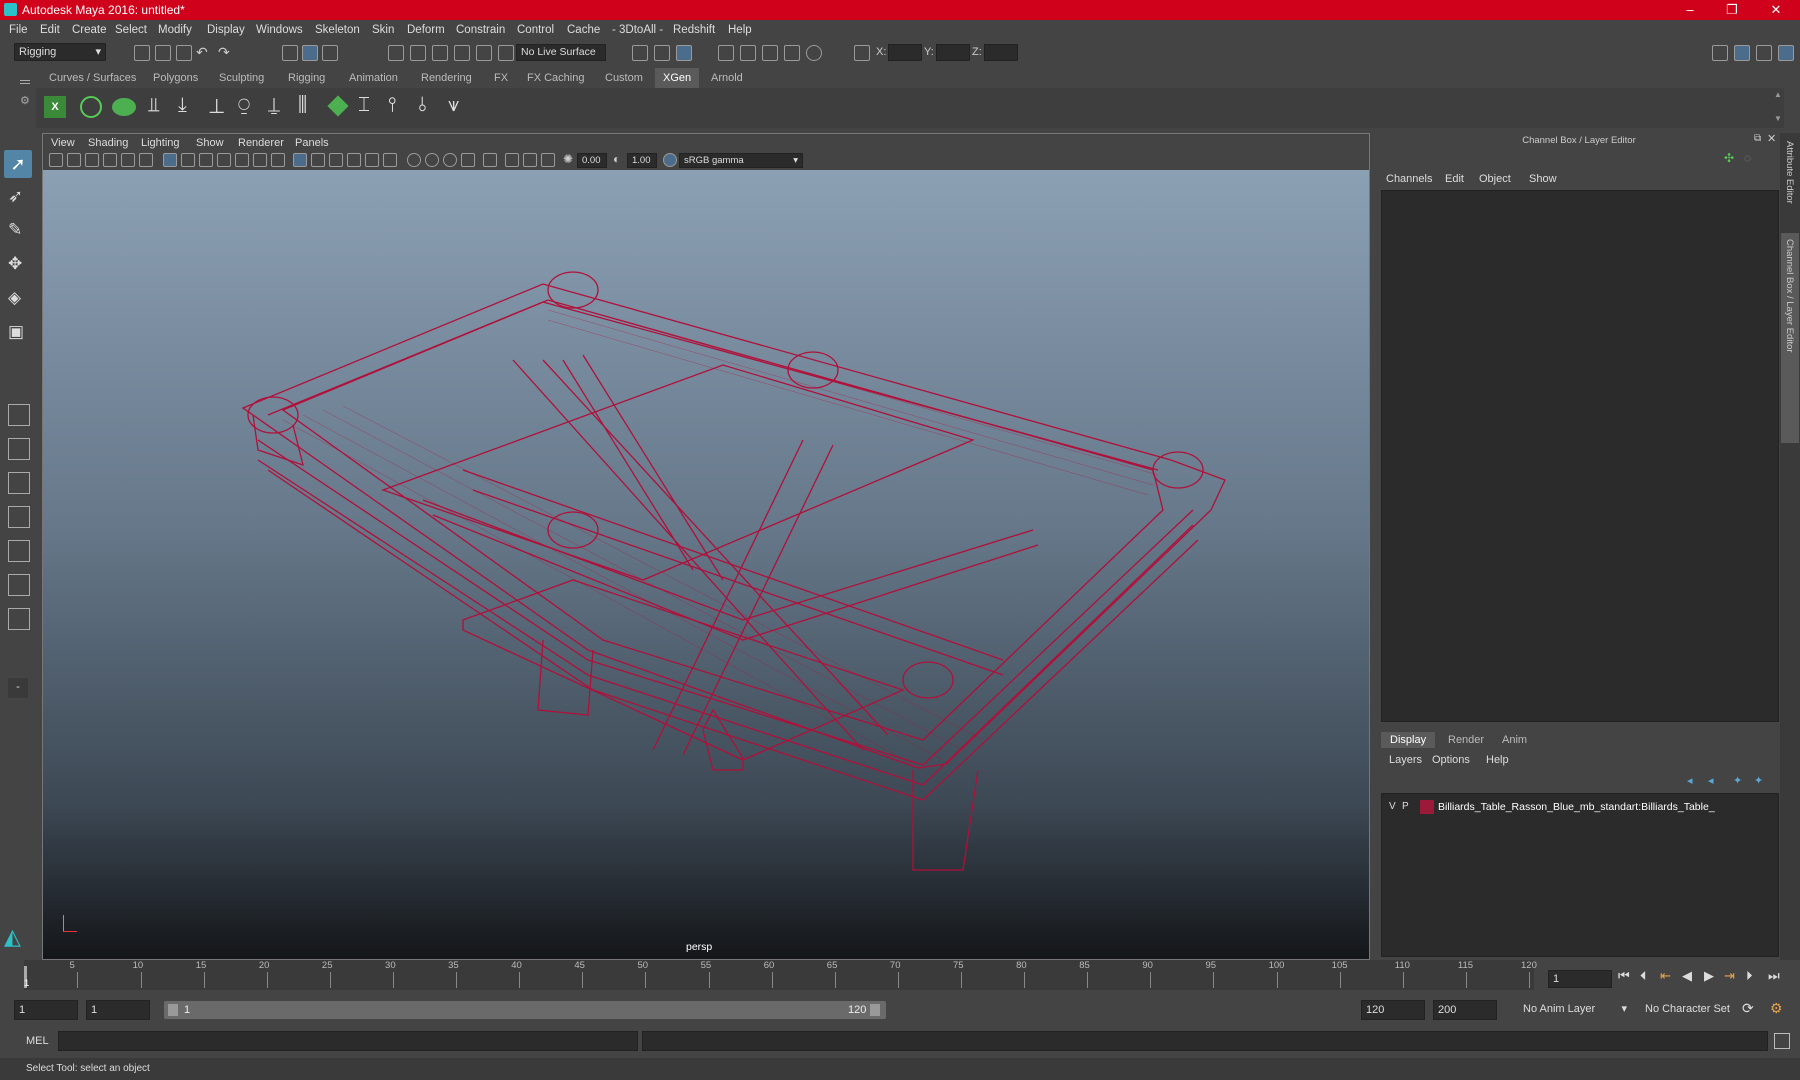 This screenshot has height=1080, width=1800. I want to click on channel-box-menu-edit: Edit, so click(1454, 179).